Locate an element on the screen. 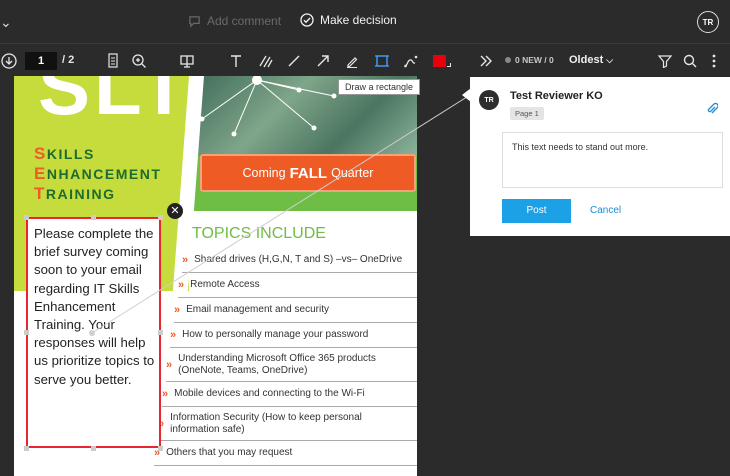 The image size is (730, 476). sort-dropdown: Oldest ⌵ is located at coordinates (591, 60).